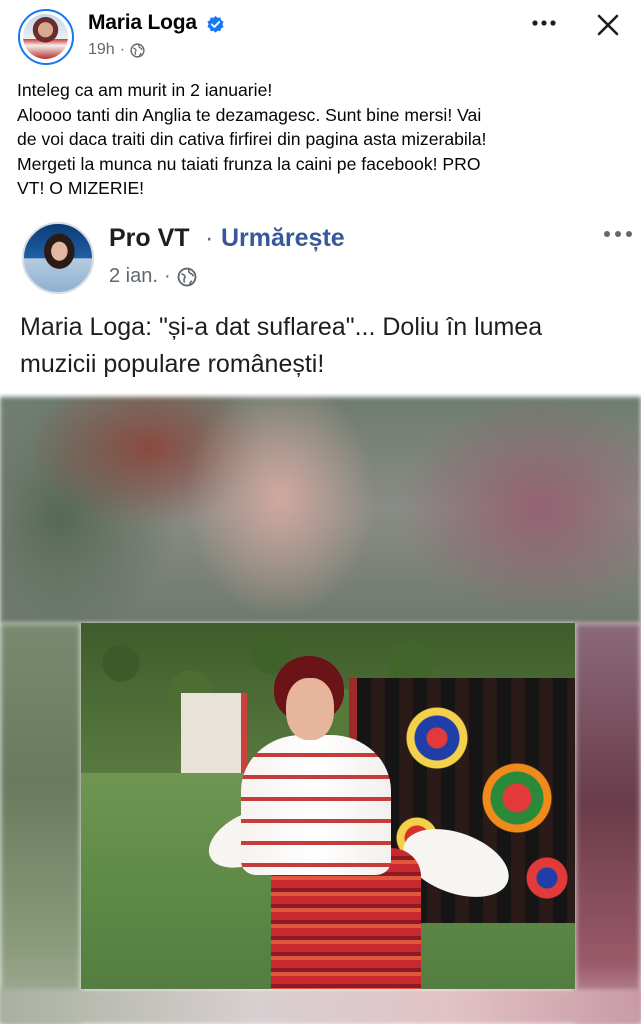 This screenshot has width=641, height=1024. I want to click on author-avatar-image, so click(45, 36).